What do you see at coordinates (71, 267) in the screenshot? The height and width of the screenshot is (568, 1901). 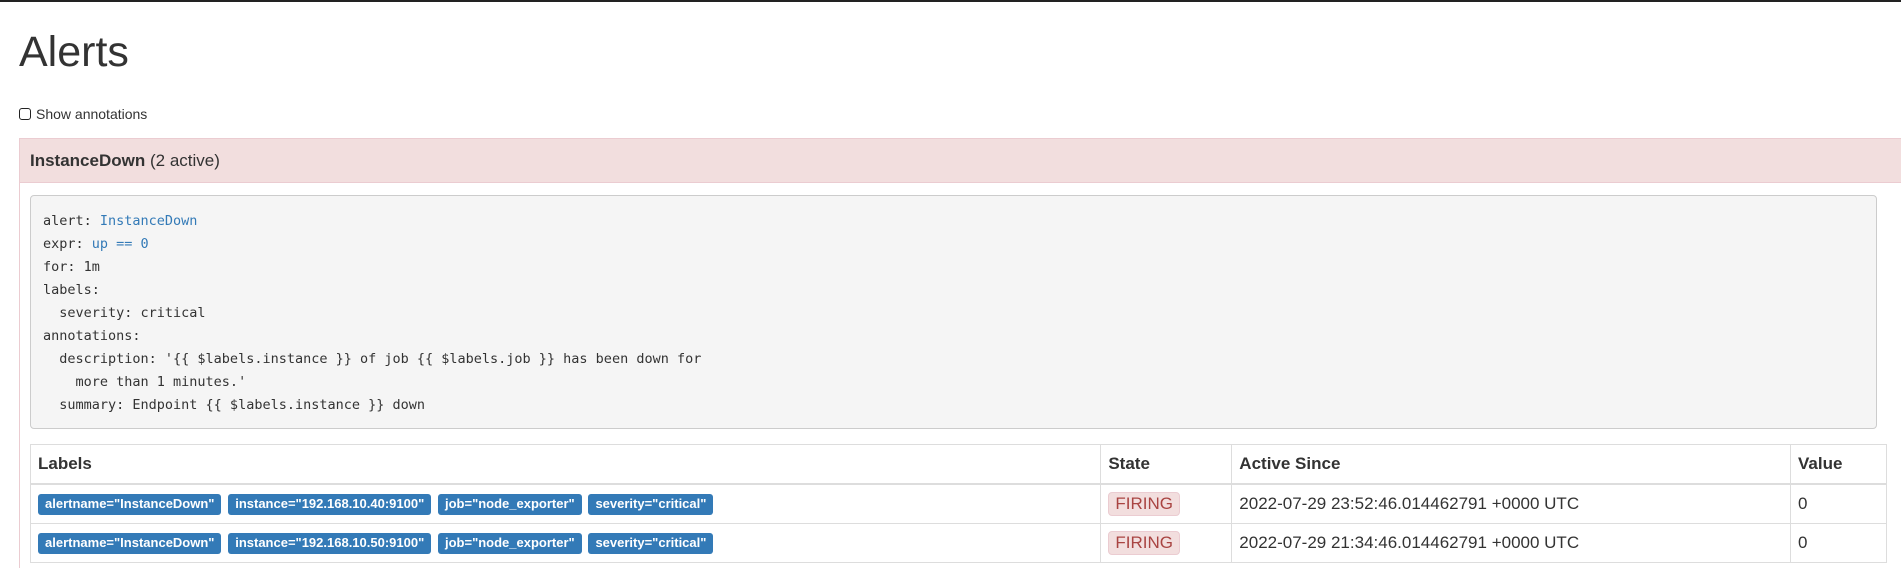 I see `rule-for-line: for: 1m` at bounding box center [71, 267].